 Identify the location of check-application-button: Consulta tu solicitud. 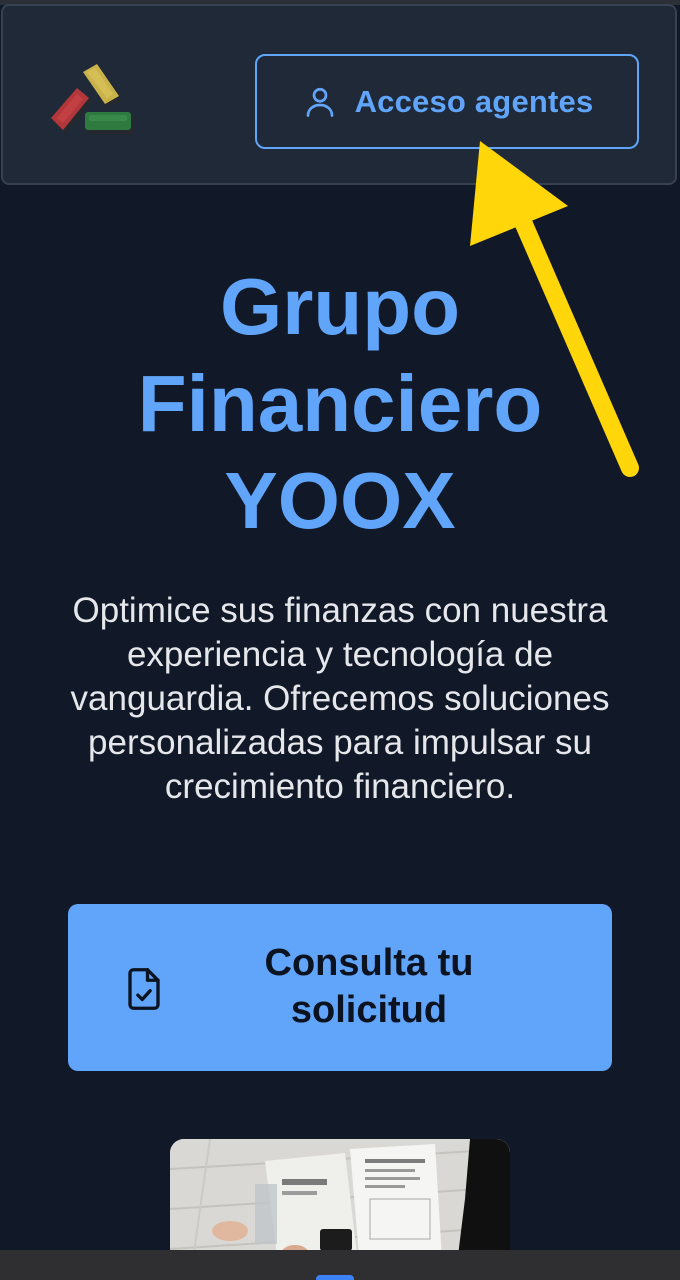
(340, 987).